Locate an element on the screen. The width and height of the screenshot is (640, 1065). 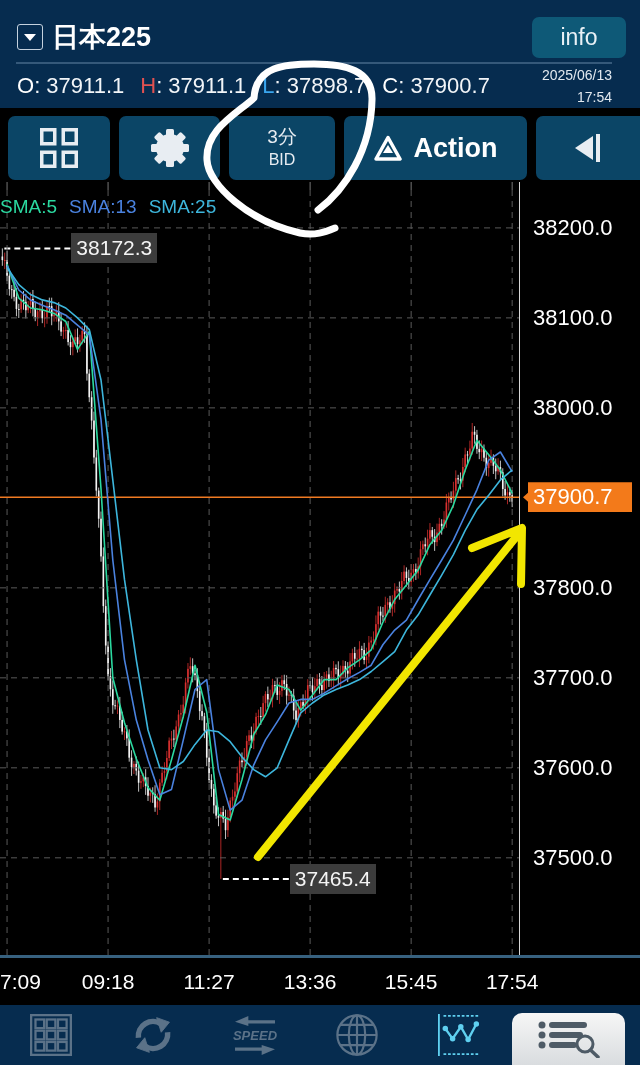
price-axis-label: 37700.0 is located at coordinates (573, 677).